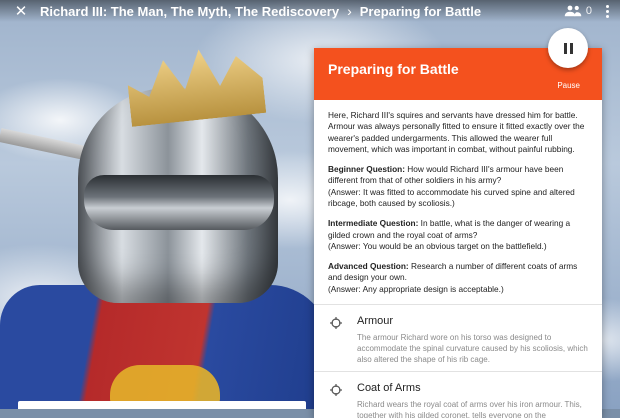 Image resolution: width=620 pixels, height=418 pixels. What do you see at coordinates (571, 48) in the screenshot?
I see `pause-icon-bar` at bounding box center [571, 48].